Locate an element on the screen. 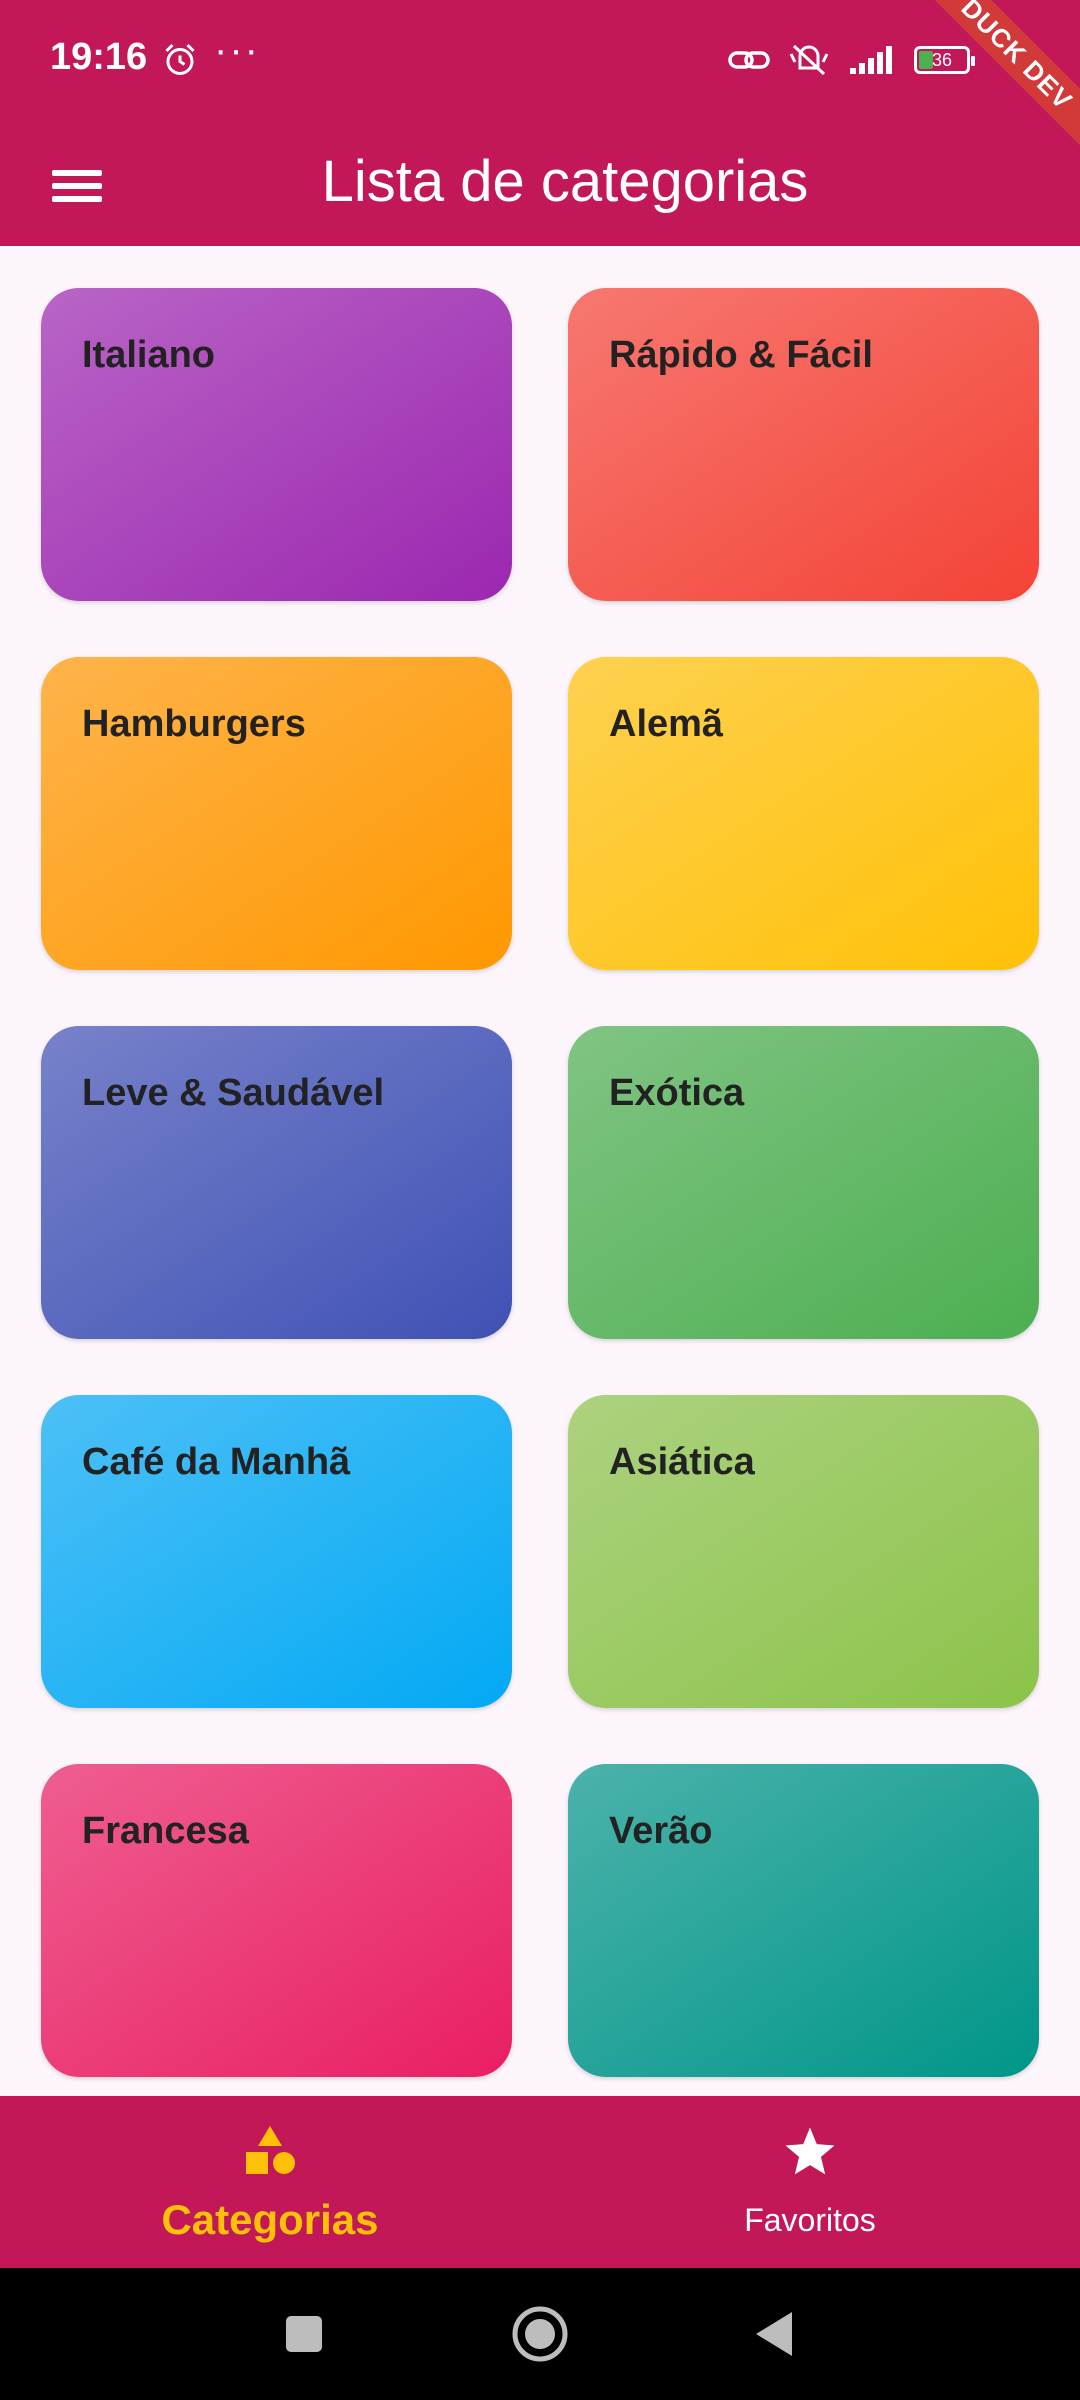  category-label: Verão is located at coordinates (661, 1831).